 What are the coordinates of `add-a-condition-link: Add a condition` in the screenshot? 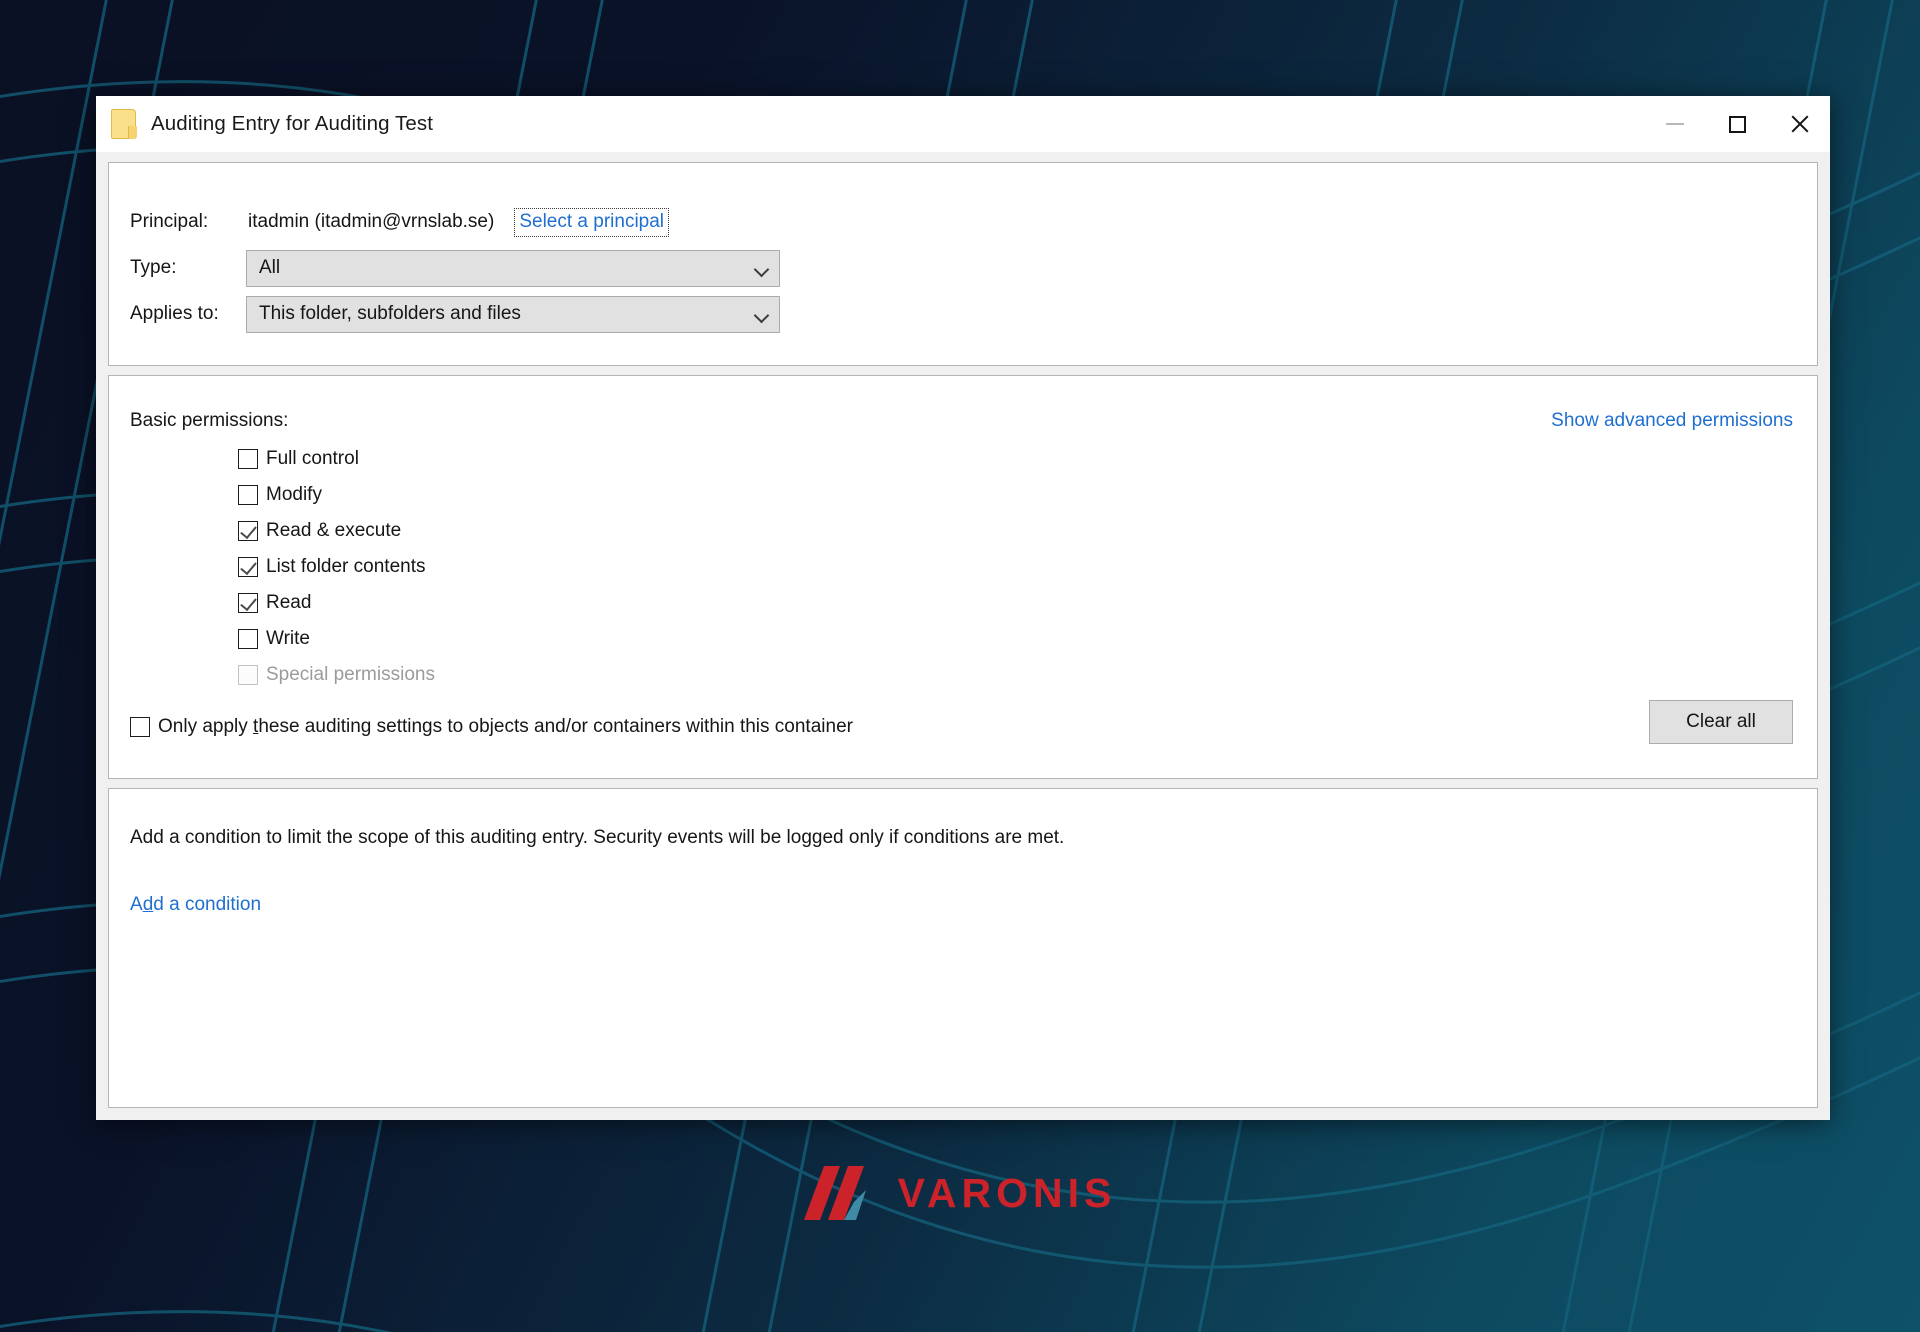 It's located at (195, 905).